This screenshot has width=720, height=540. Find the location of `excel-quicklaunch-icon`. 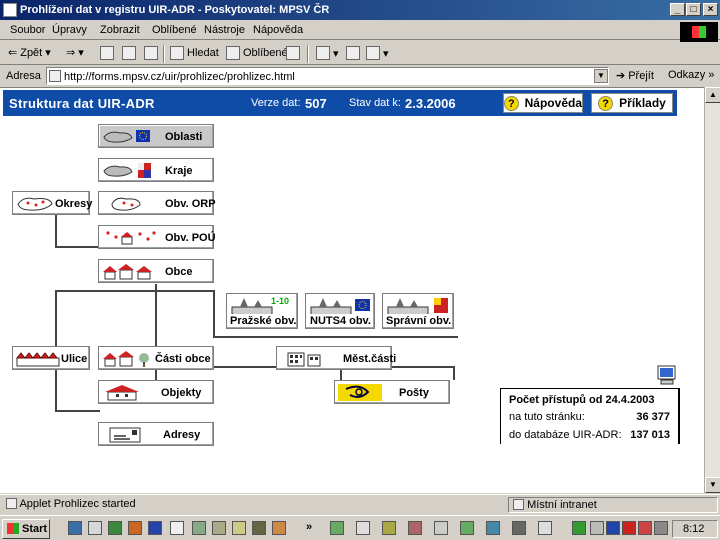

excel-quicklaunch-icon is located at coordinates (115, 528).